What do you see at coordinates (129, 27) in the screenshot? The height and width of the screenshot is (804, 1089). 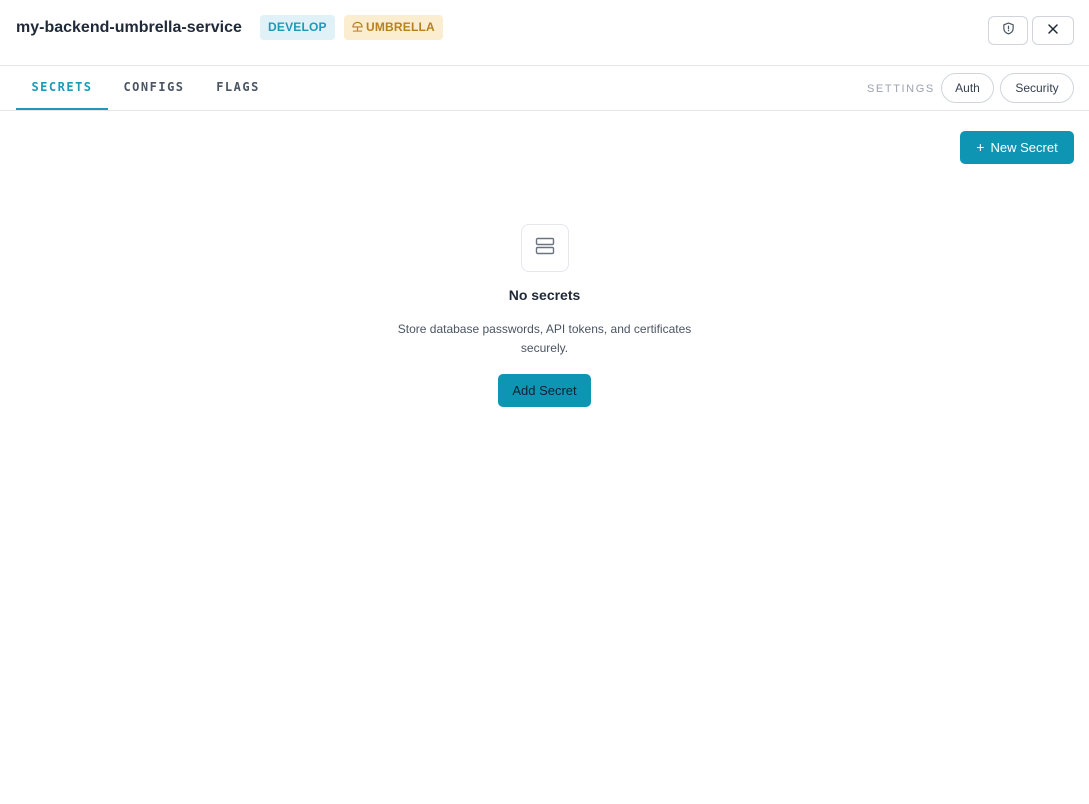 I see `service-title: my-backend-umbrella-service` at bounding box center [129, 27].